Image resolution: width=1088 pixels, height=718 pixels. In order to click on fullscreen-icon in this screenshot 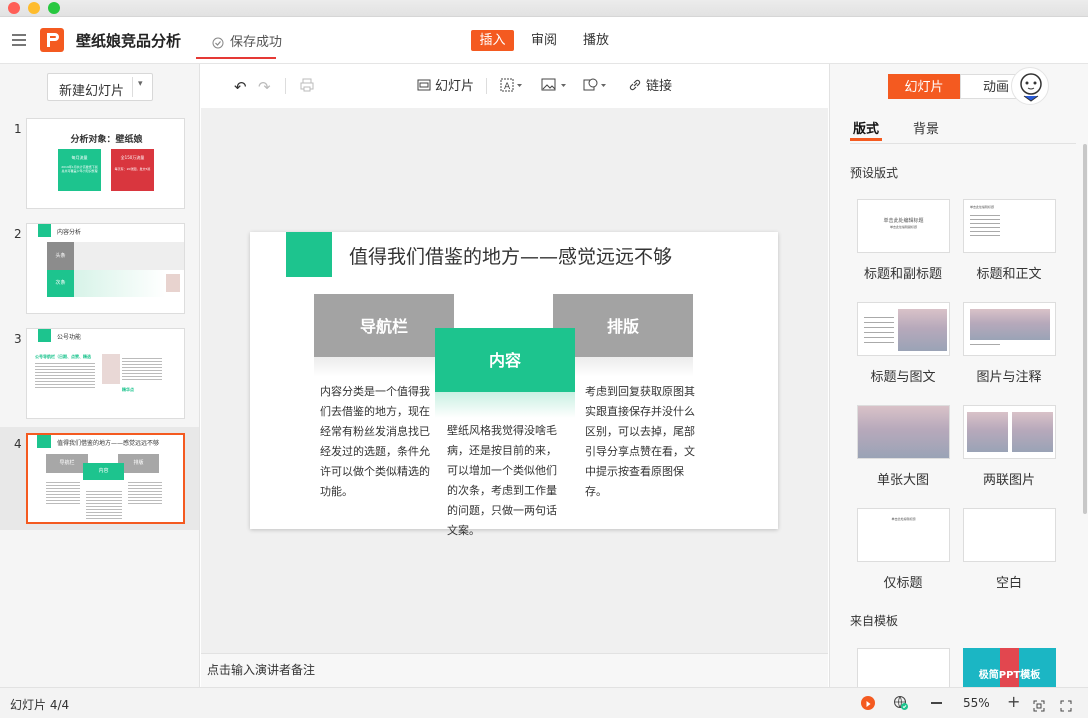, I will do `click(1066, 704)`.